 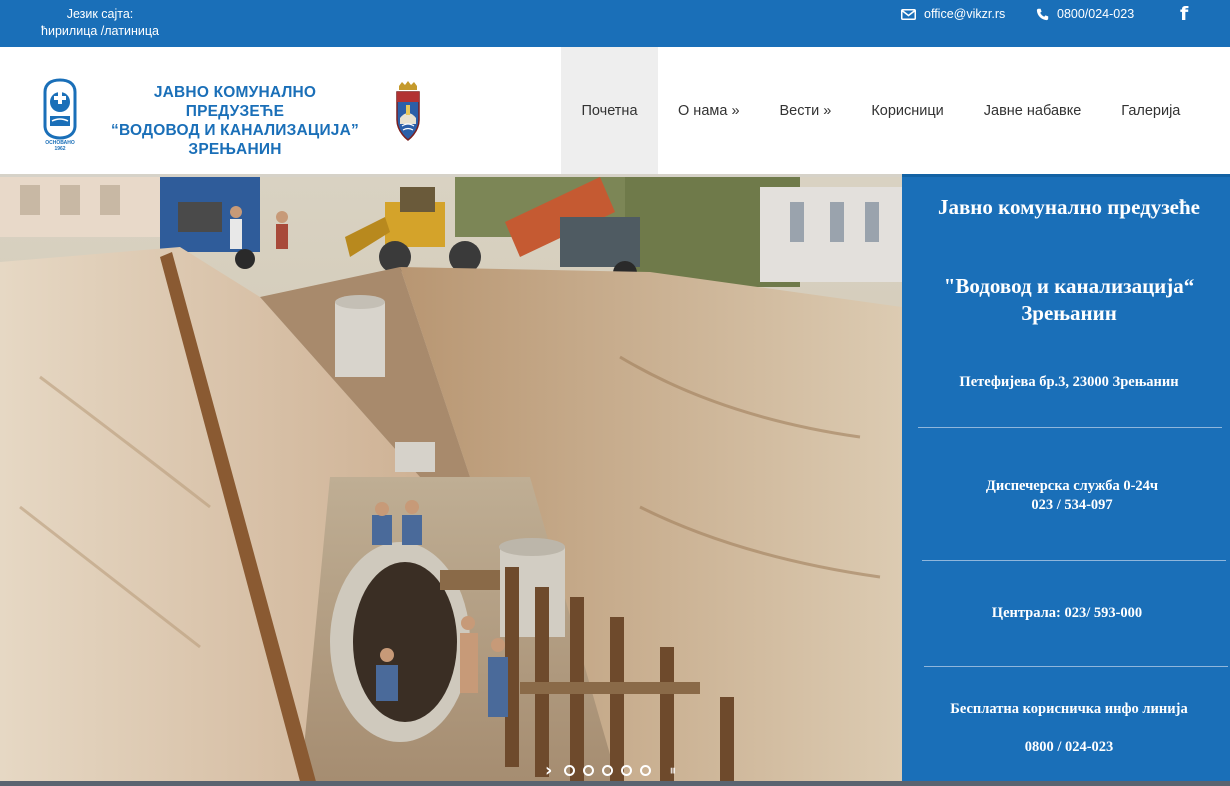 I want to click on nav-item-gallery: Галерија, so click(x=1150, y=110).